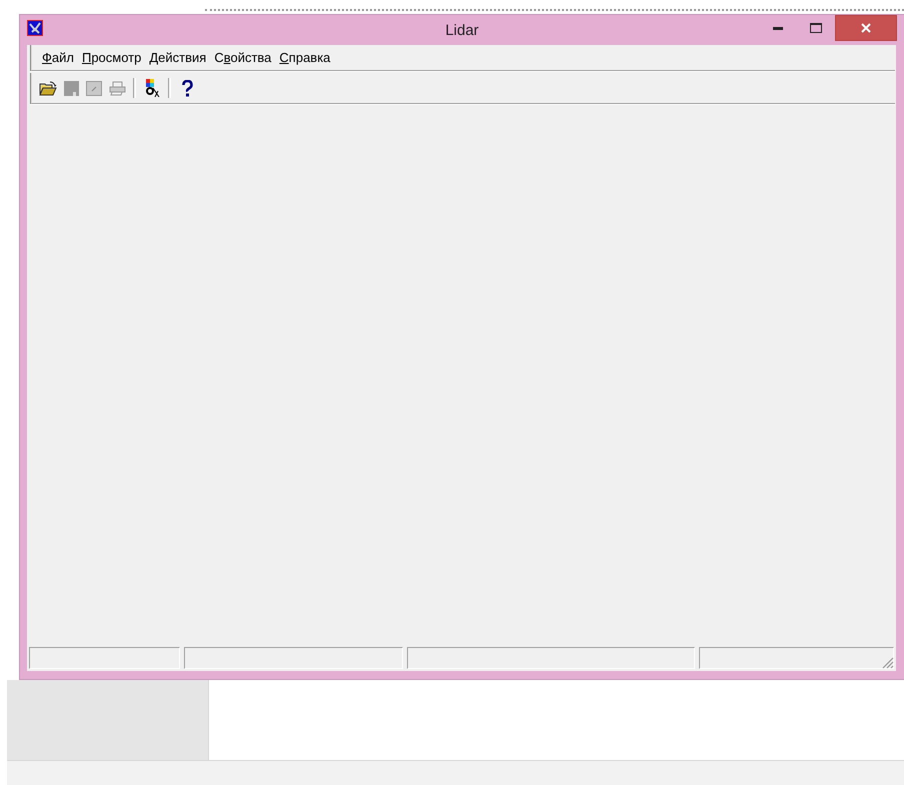  What do you see at coordinates (243, 57) in the screenshot?
I see `menu-item: Свойства` at bounding box center [243, 57].